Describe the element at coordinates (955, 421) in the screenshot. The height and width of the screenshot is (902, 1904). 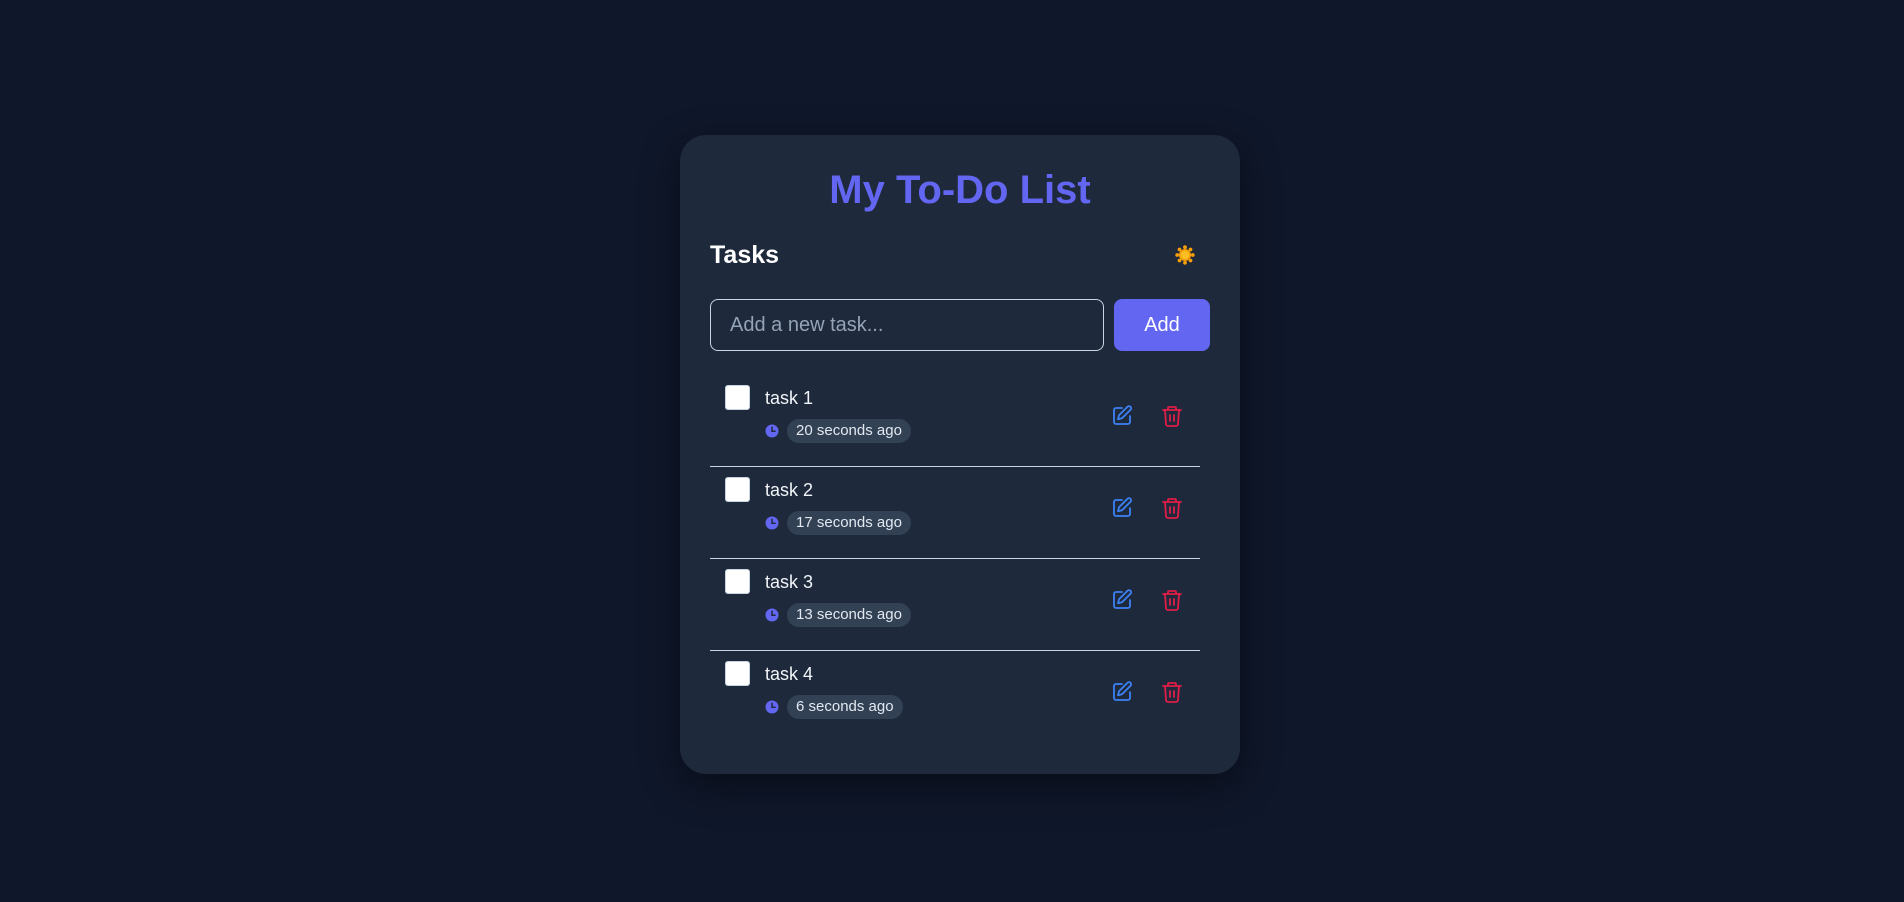
I see `task-item: task 1 20 seconds ago` at that location.